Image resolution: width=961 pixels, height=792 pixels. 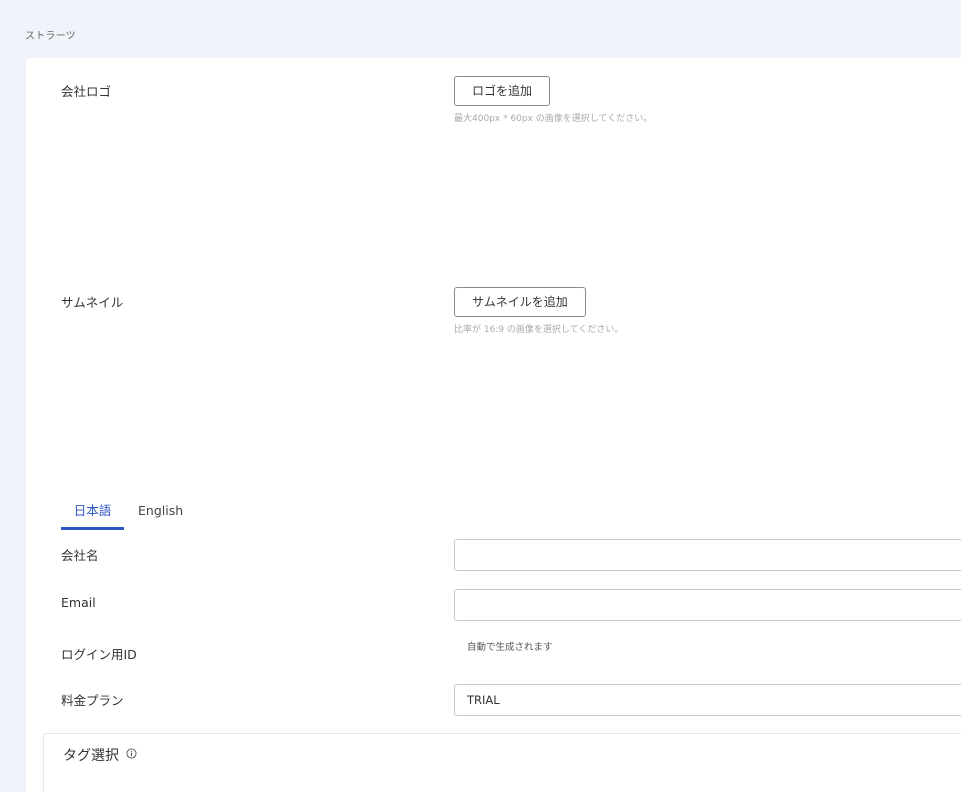 I want to click on add-thumbnail-button: サムネイルを追加, so click(x=520, y=302).